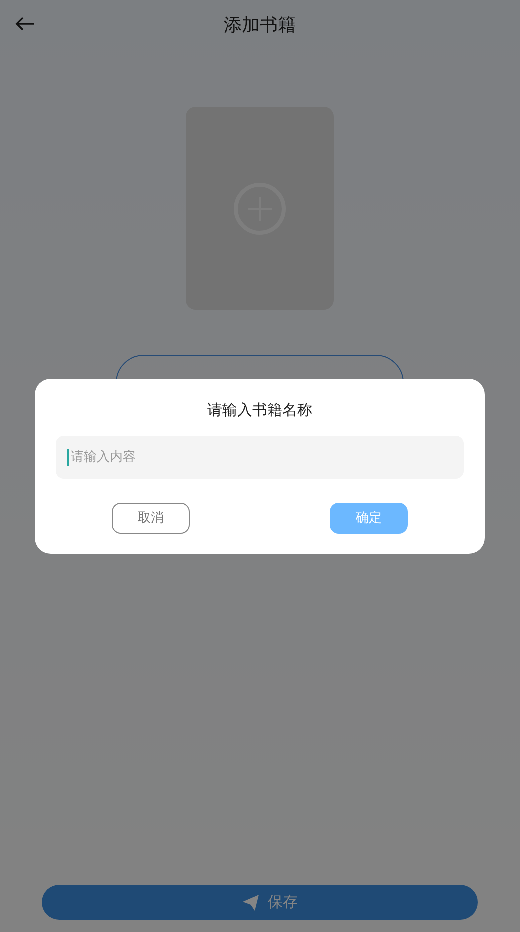  Describe the element at coordinates (260, 25) in the screenshot. I see `page-title: 添加书籍` at that location.